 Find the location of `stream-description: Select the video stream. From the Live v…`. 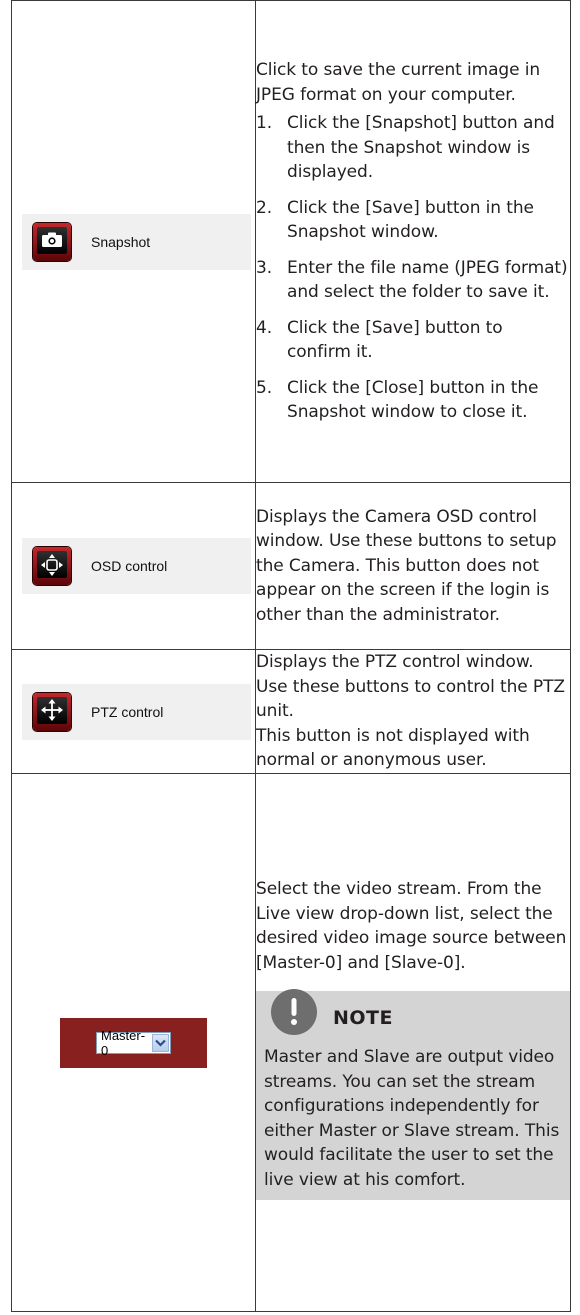

stream-description: Select the video stream. From the Live v… is located at coordinates (411, 926).